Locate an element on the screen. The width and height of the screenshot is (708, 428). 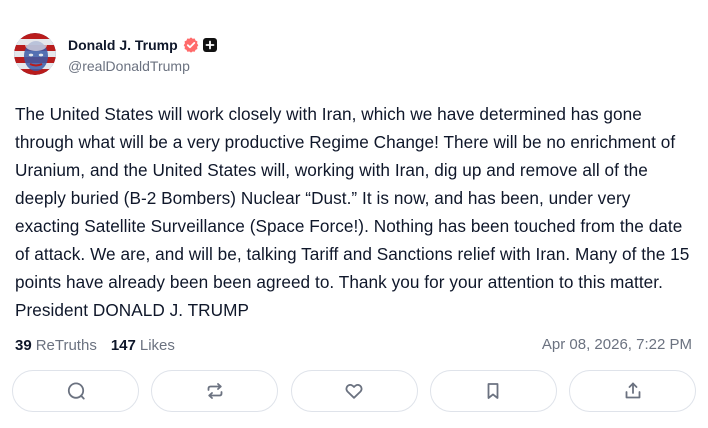
avatar is located at coordinates (35, 54).